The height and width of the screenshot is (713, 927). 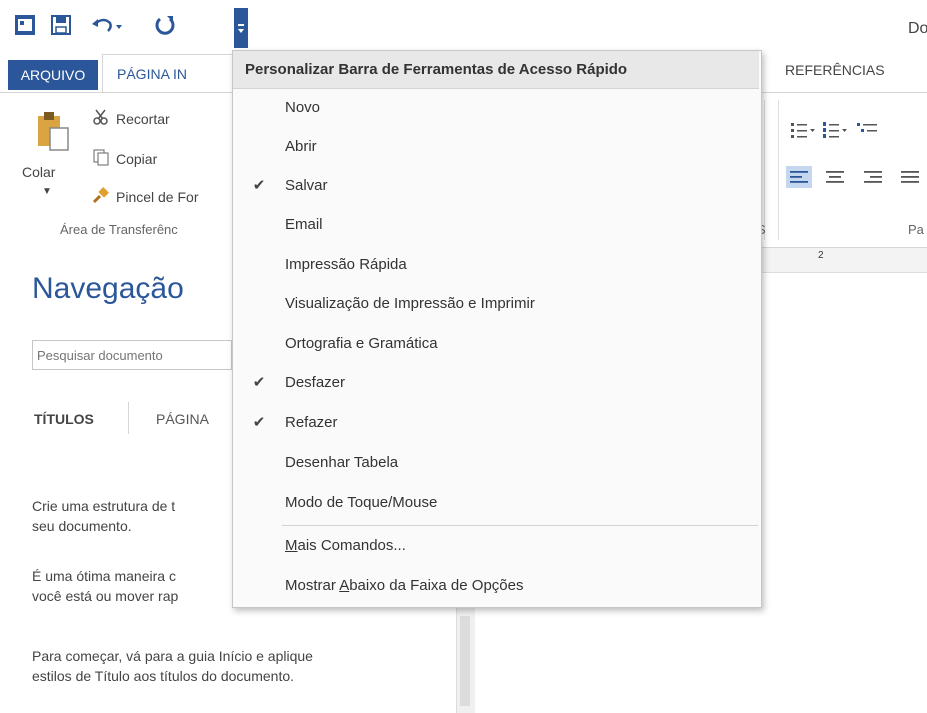 I want to click on menu-item-label: Salvar, so click(x=306, y=185).